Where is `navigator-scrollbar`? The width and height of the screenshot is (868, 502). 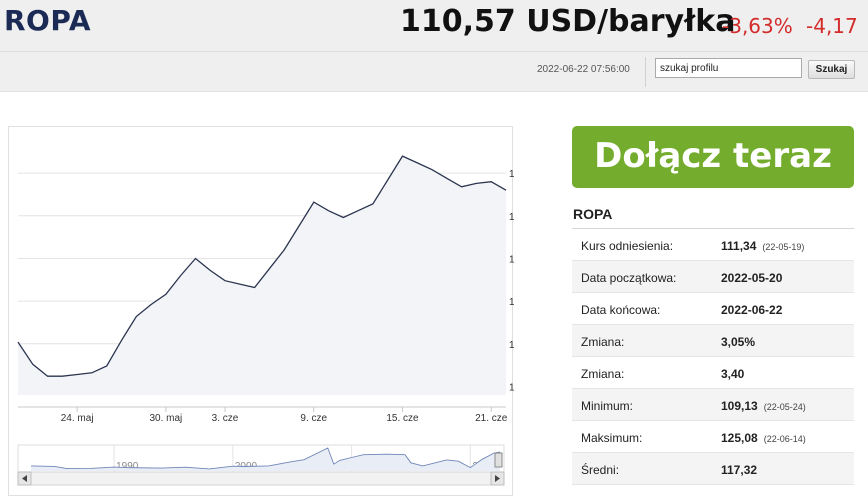 navigator-scrollbar is located at coordinates (261, 478).